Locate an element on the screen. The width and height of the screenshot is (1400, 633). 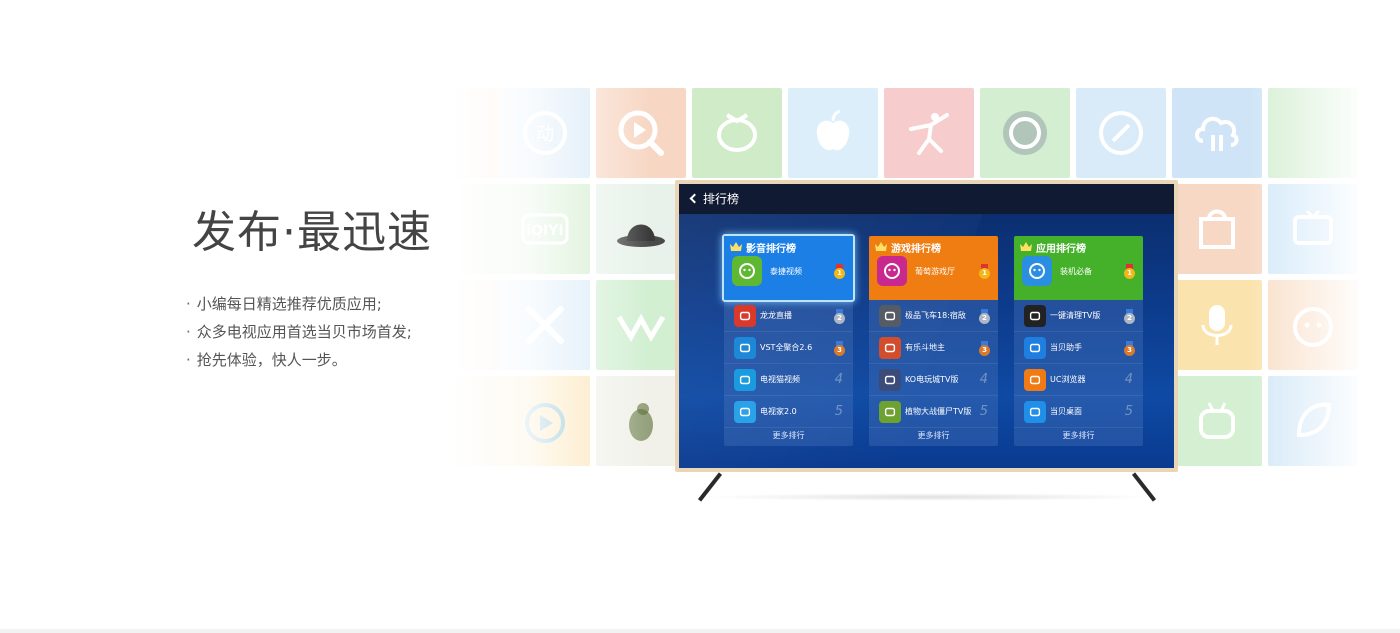
ranking-row: 电视家2.0 5 is located at coordinates (788, 412).